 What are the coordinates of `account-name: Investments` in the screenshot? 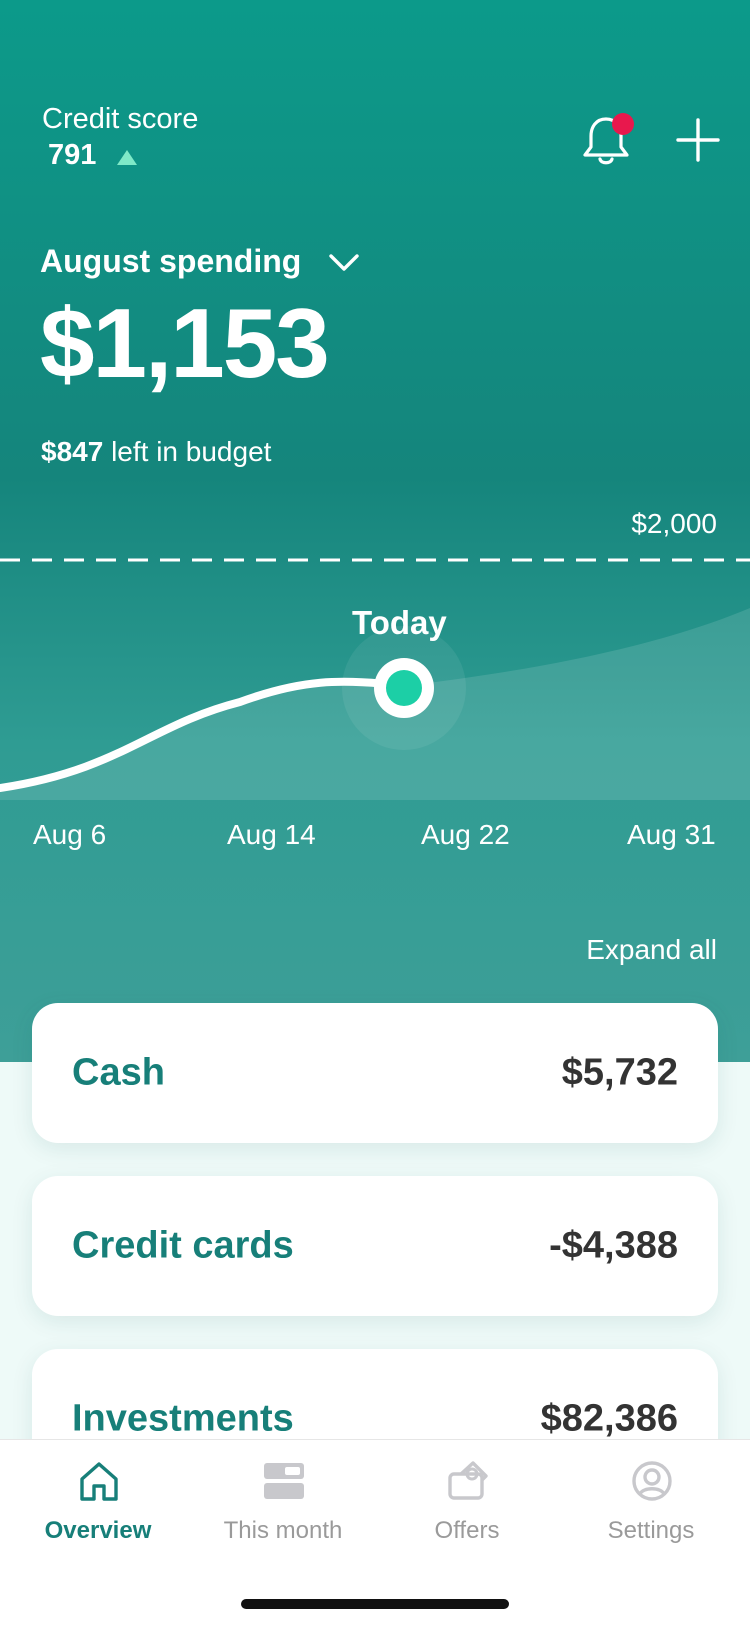 It's located at (183, 1418).